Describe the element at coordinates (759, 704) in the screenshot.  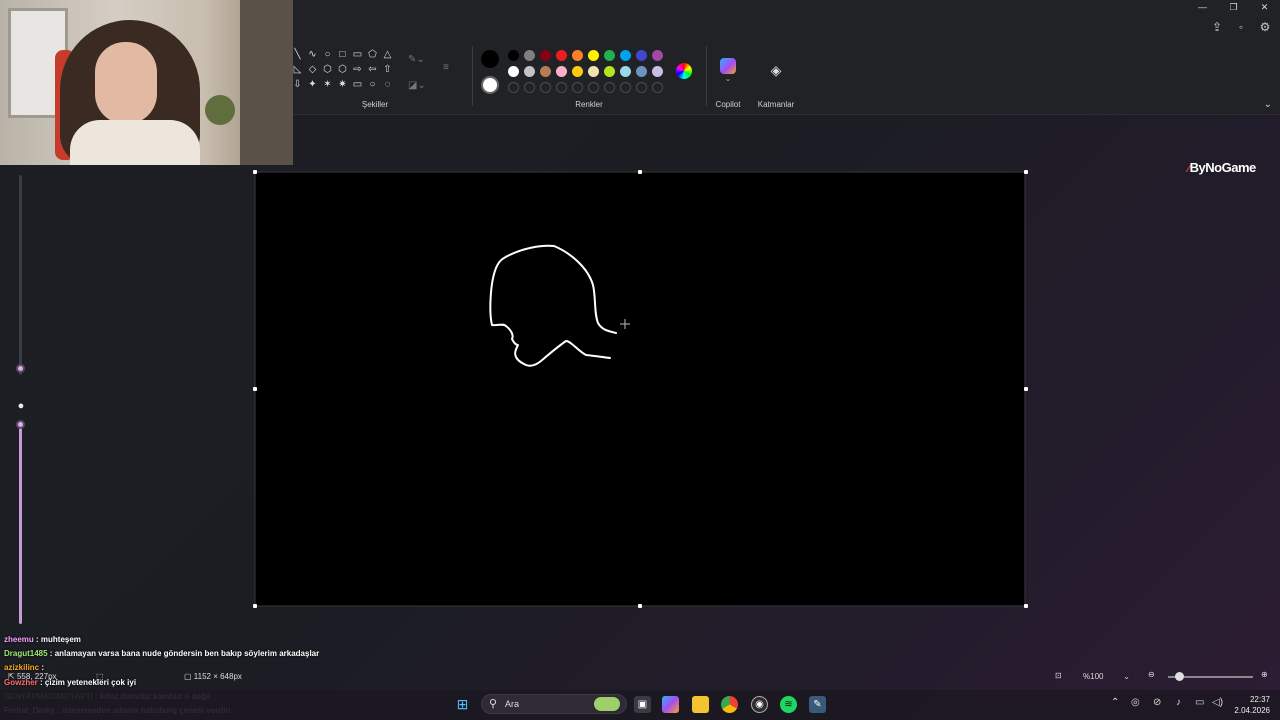
I see `obs-icon: ◉` at that location.